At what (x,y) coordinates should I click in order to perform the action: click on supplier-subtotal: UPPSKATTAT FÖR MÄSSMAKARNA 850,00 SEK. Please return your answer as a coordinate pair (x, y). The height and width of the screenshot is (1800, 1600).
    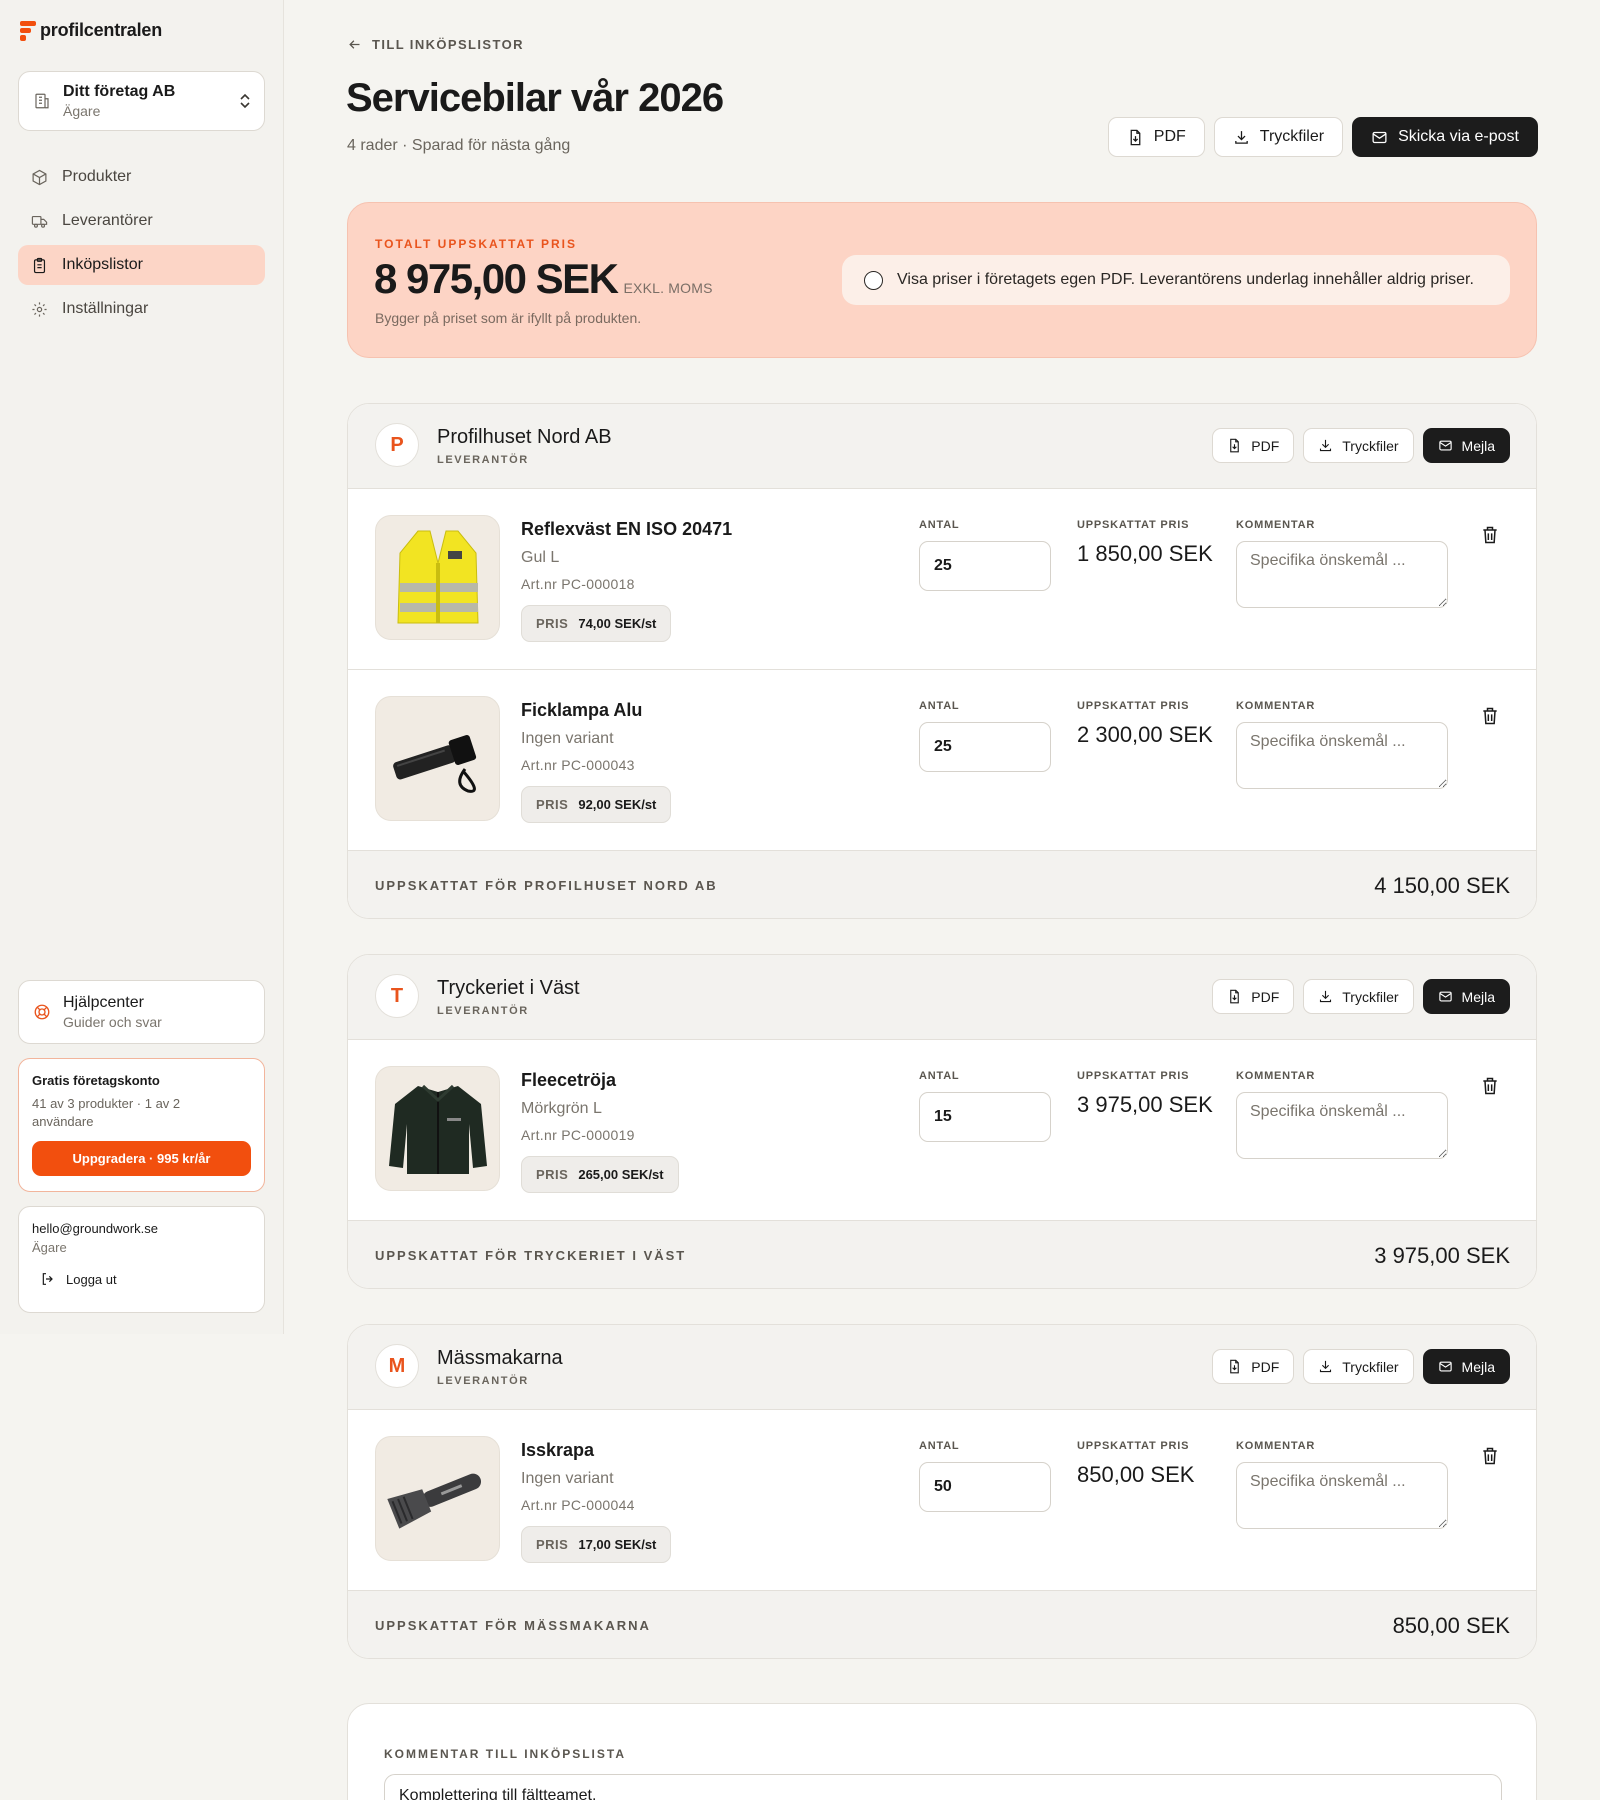
    Looking at the image, I should click on (942, 1624).